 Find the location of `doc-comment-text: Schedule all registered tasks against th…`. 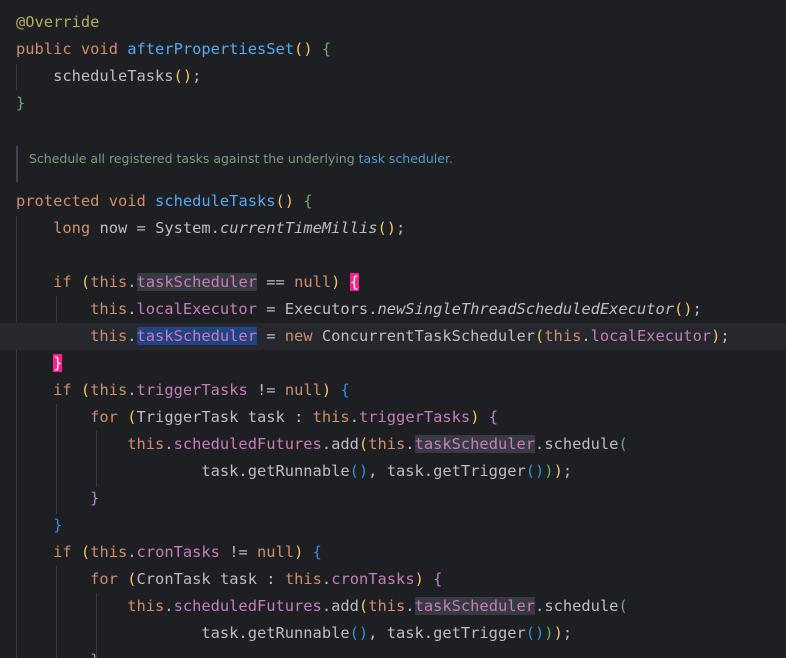

doc-comment-text: Schedule all registered tasks against th… is located at coordinates (194, 158).